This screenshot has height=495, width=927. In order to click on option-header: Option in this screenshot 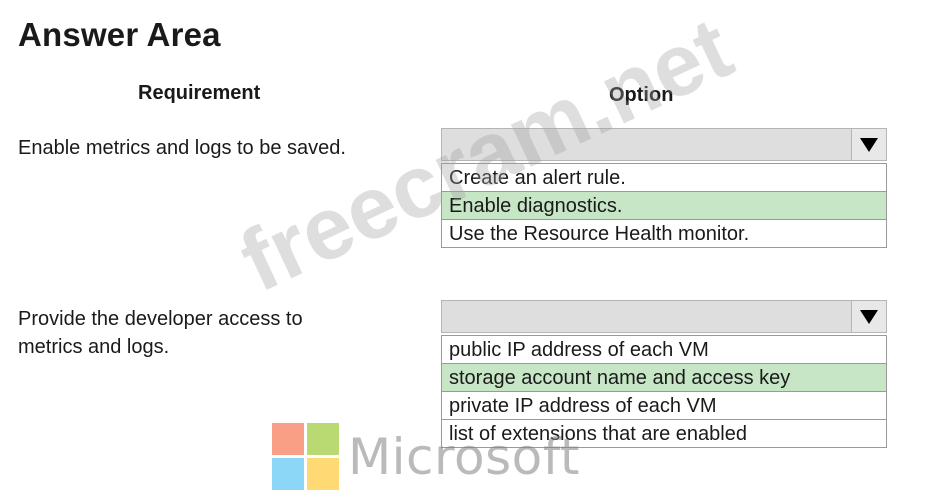, I will do `click(641, 95)`.